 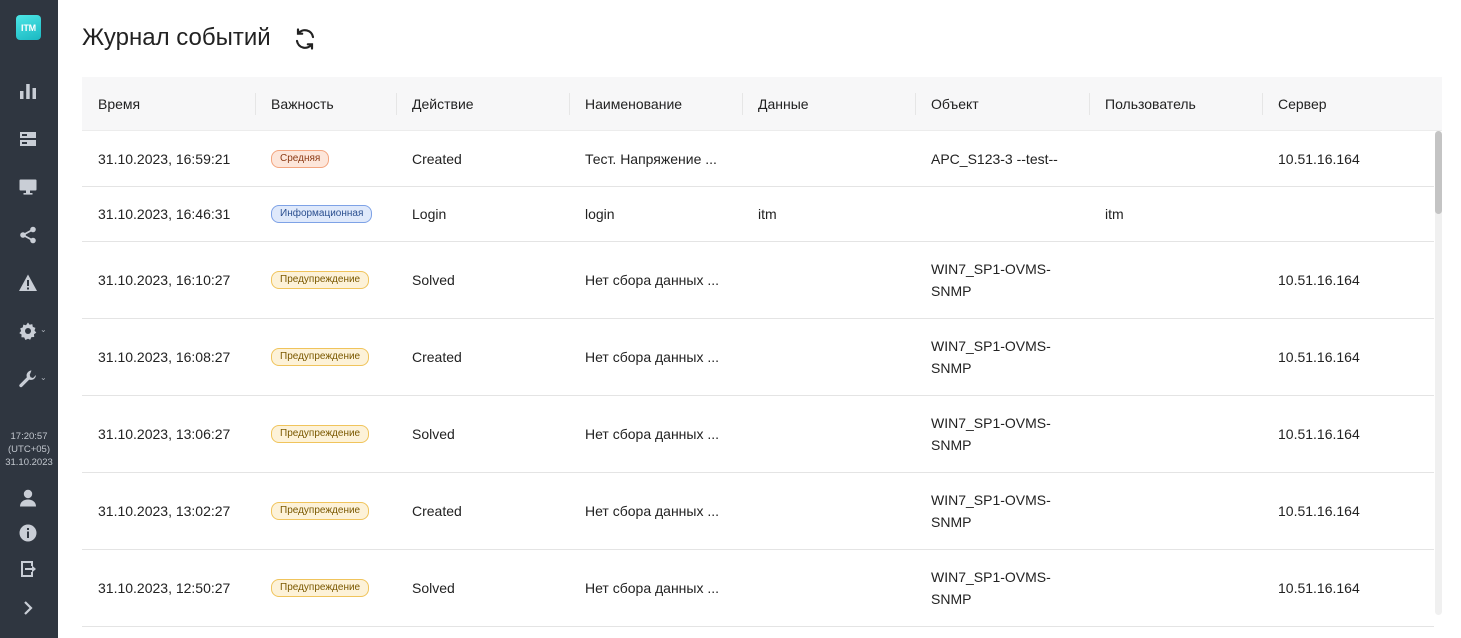 I want to click on clock-time: 17:20:57, so click(x=29, y=436).